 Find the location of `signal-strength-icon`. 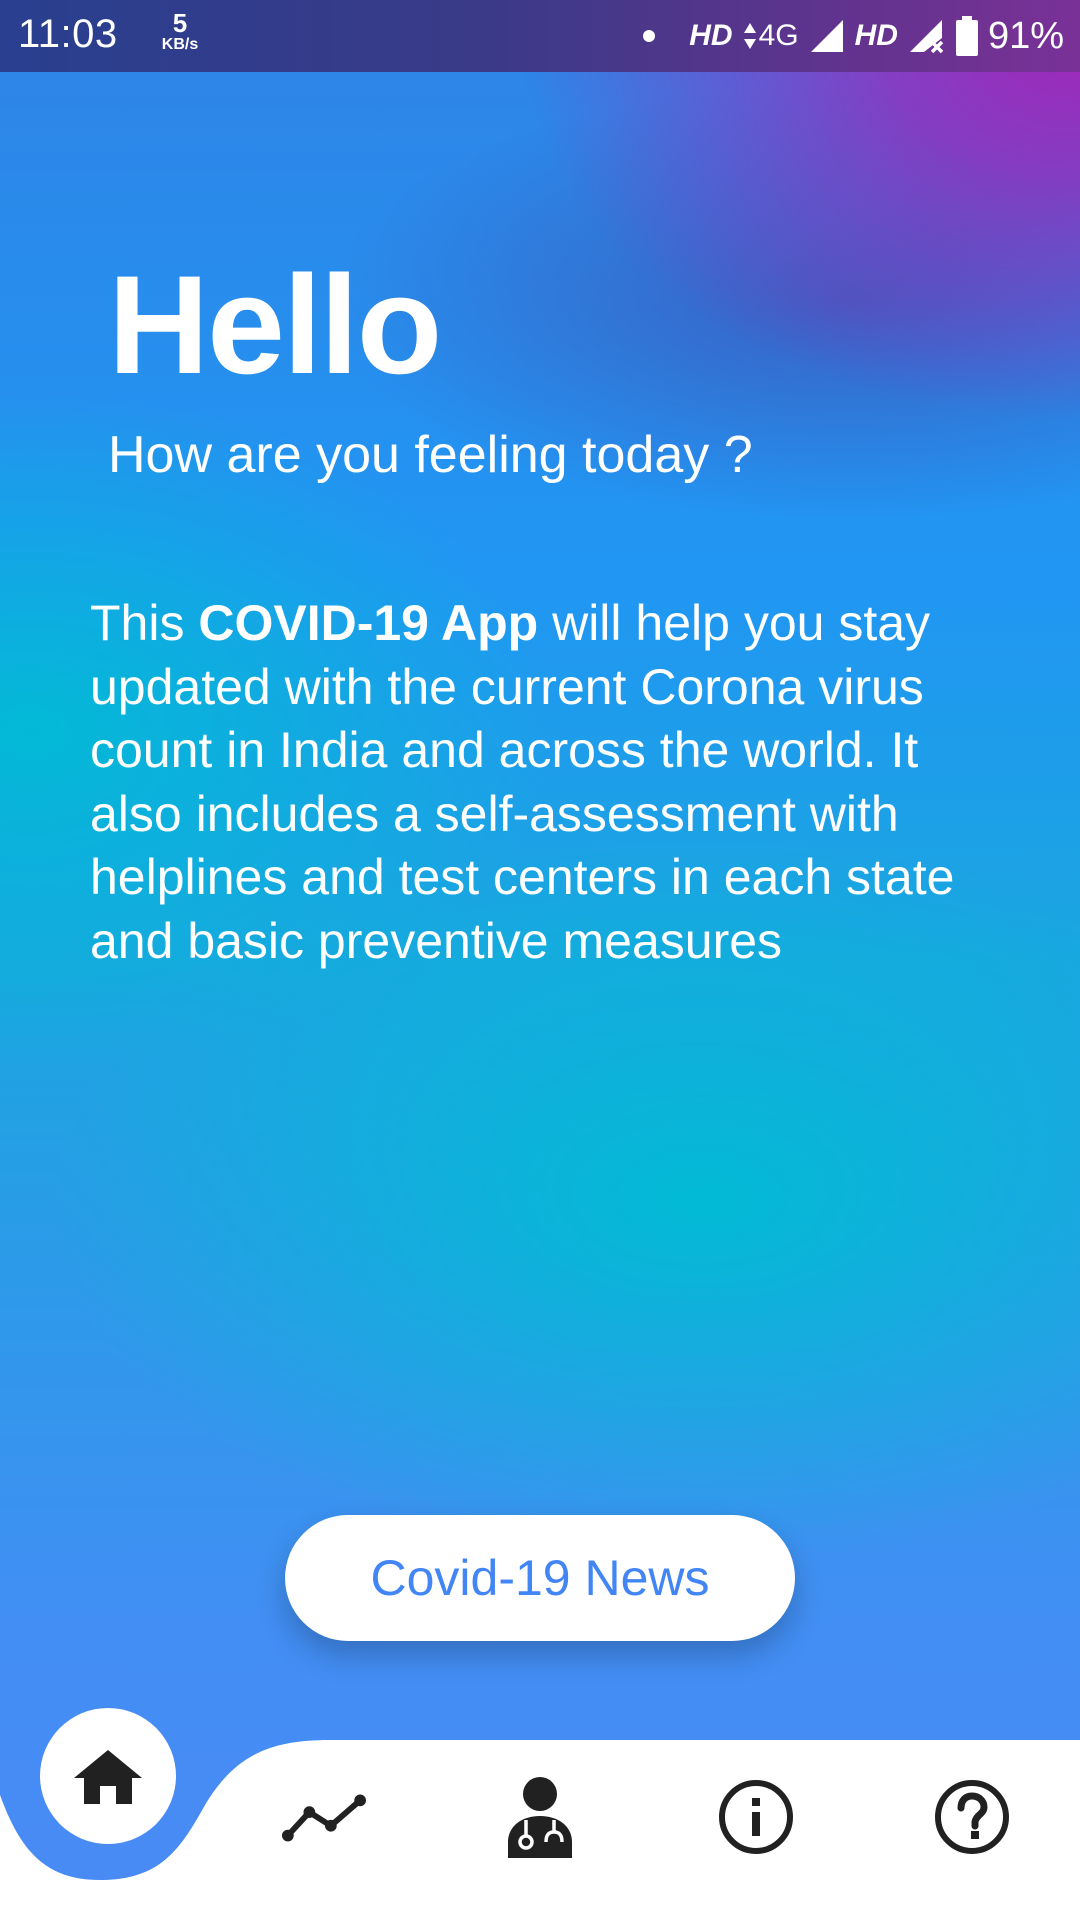

signal-strength-icon is located at coordinates (826, 36).